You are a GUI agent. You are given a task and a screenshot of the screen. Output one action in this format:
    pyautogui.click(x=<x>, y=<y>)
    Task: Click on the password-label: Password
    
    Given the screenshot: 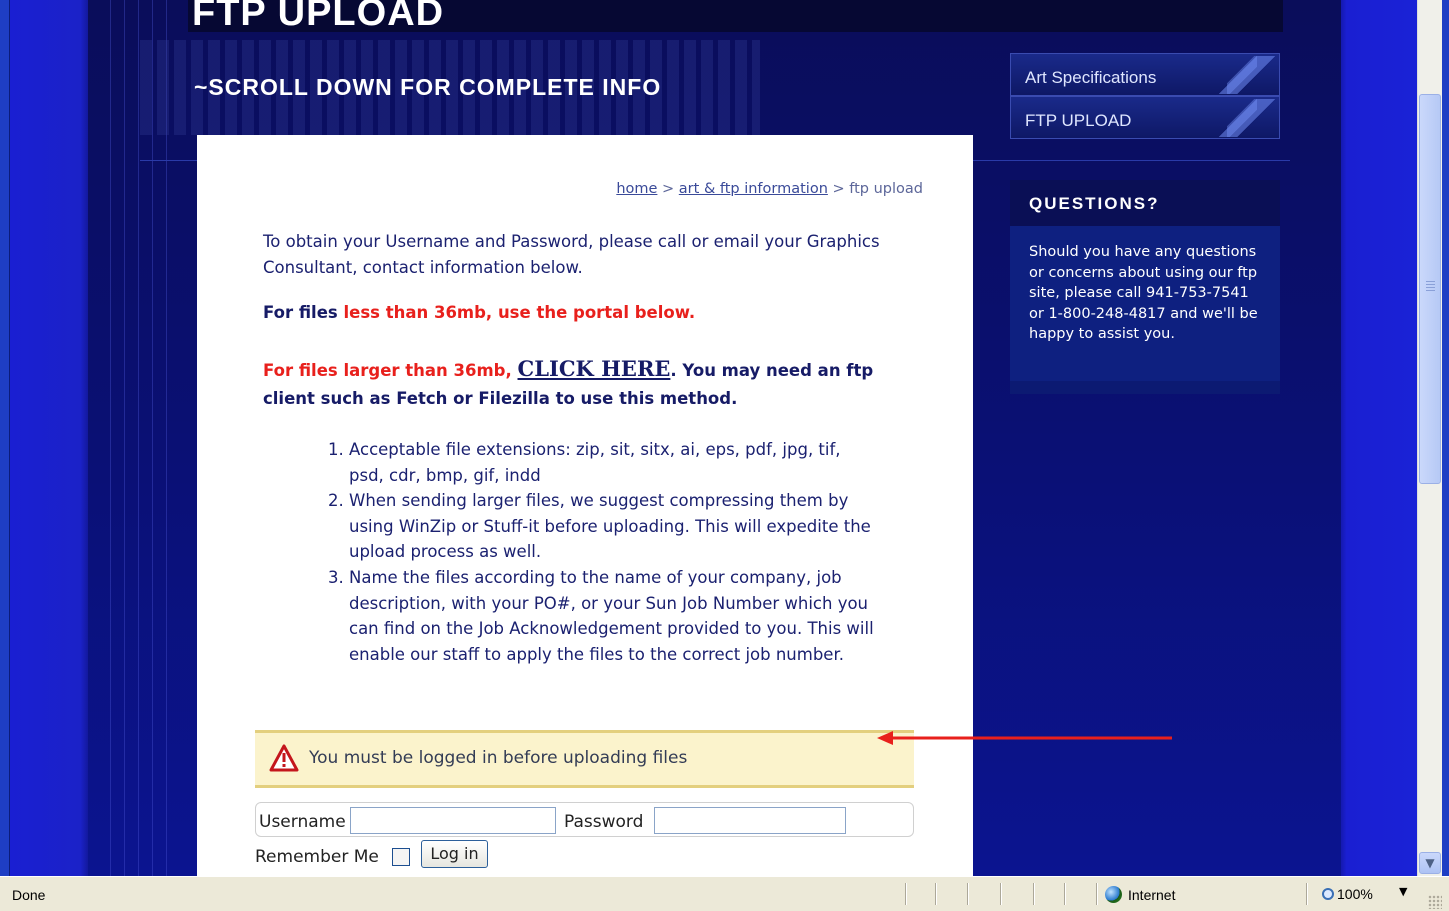 What is the action you would take?
    pyautogui.click(x=604, y=822)
    